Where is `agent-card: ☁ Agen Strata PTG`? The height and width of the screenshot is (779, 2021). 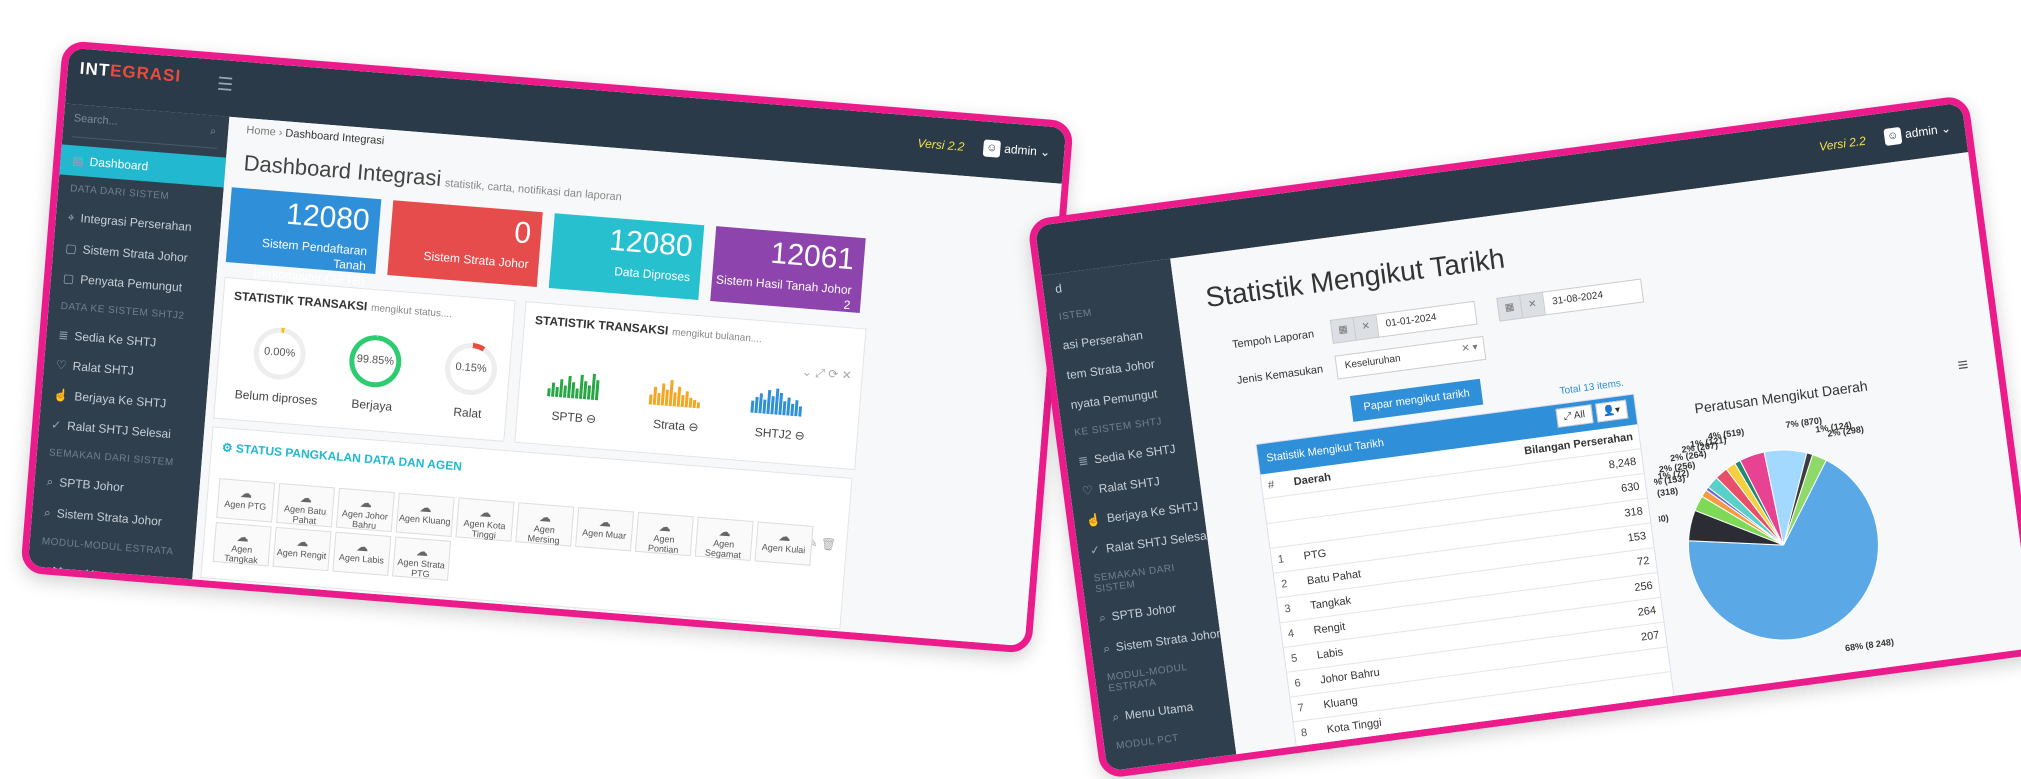 agent-card: ☁ Agen Strata PTG is located at coordinates (422, 558).